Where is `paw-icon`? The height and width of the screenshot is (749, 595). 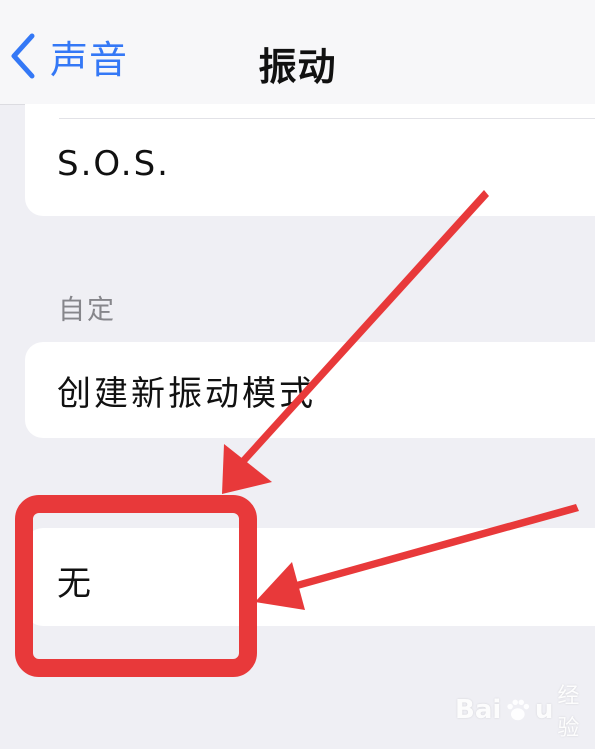
paw-icon is located at coordinates (518, 710).